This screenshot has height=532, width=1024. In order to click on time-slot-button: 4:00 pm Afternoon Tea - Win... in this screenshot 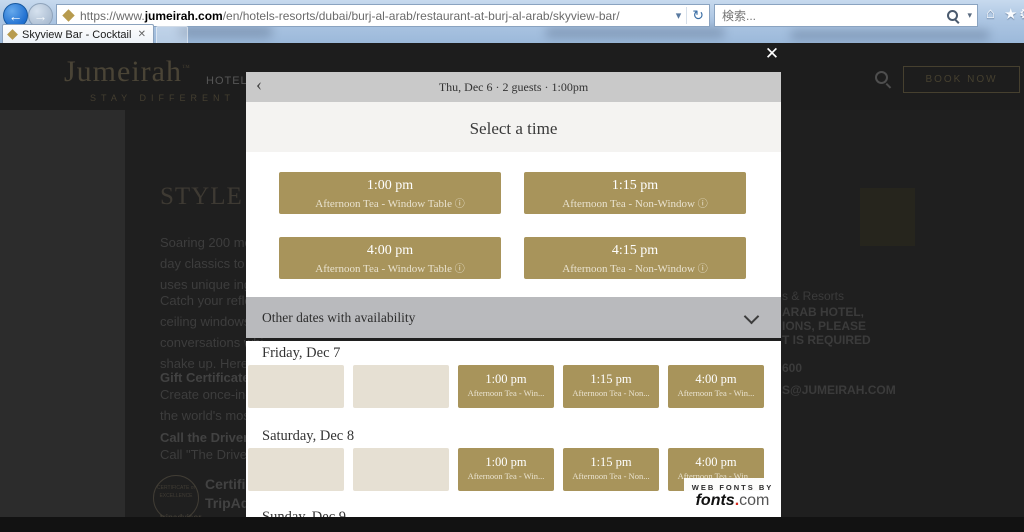, I will do `click(716, 386)`.